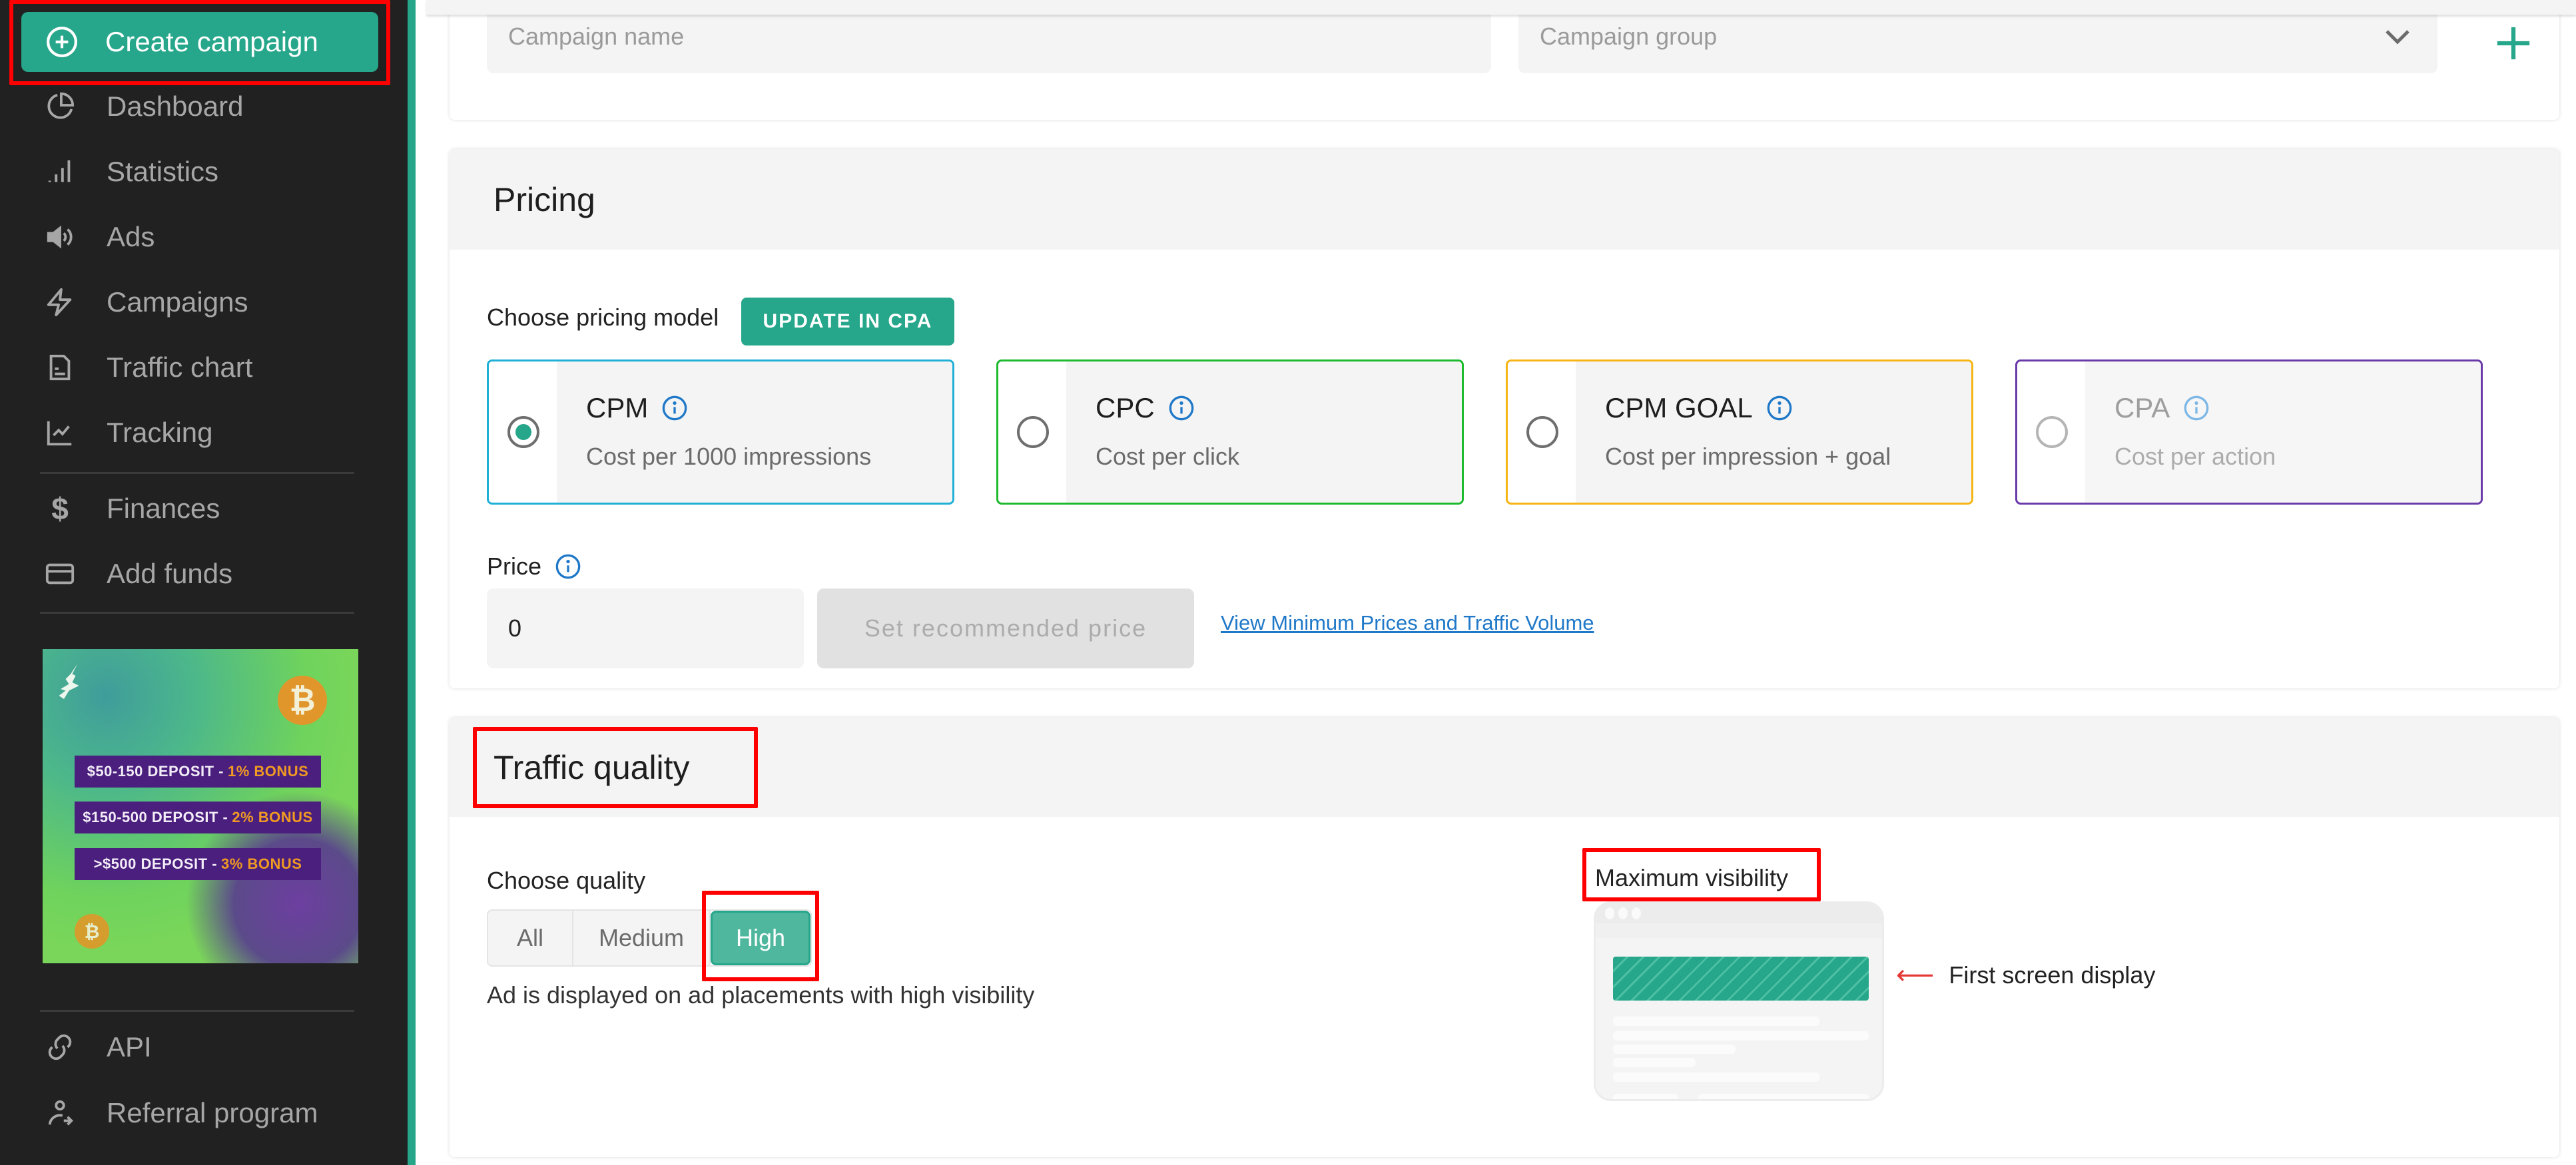  What do you see at coordinates (212, 41) in the screenshot?
I see `create-campaign-label: Create campaign` at bounding box center [212, 41].